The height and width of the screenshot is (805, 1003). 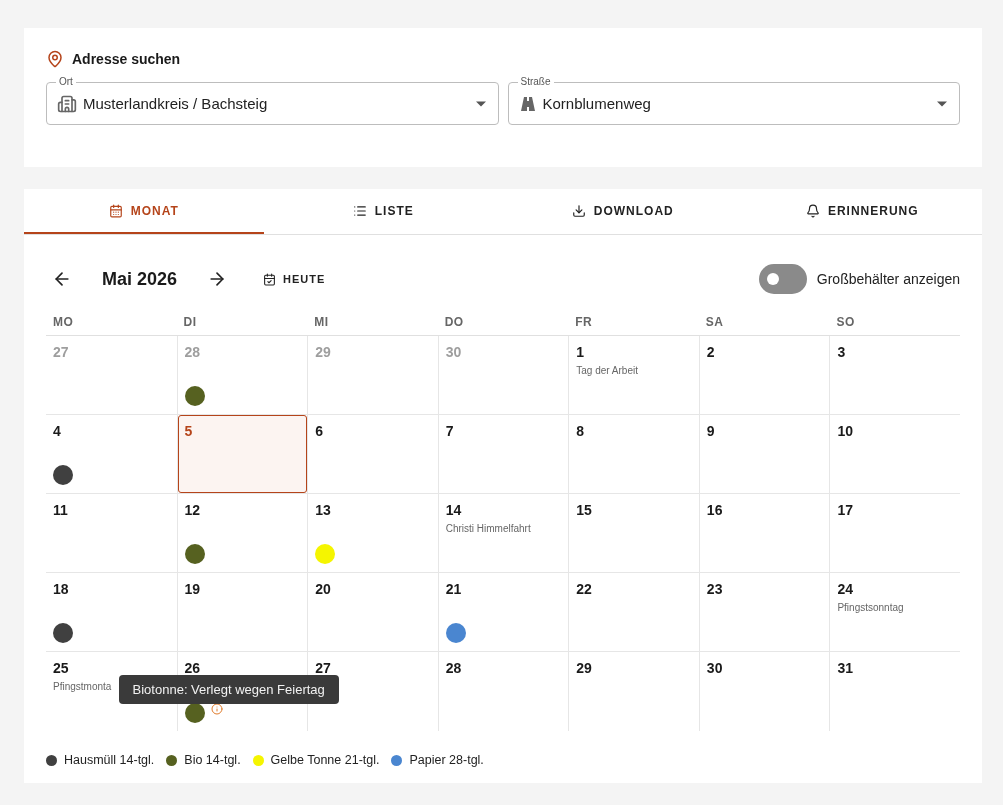 What do you see at coordinates (193, 668) in the screenshot?
I see `day-number: 26` at bounding box center [193, 668].